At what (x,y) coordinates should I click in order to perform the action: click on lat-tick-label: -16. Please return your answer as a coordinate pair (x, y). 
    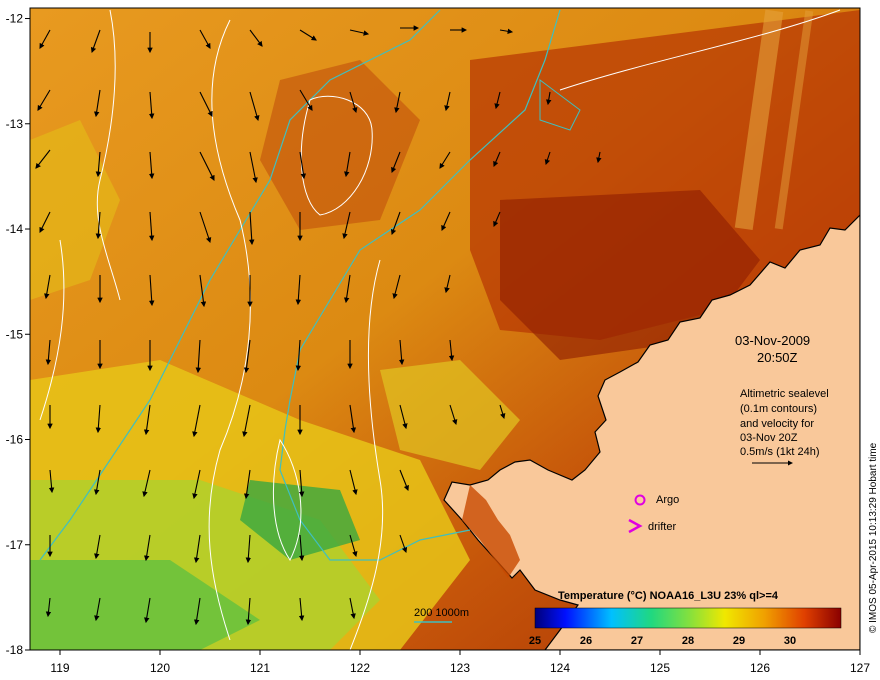
    Looking at the image, I should click on (15, 440).